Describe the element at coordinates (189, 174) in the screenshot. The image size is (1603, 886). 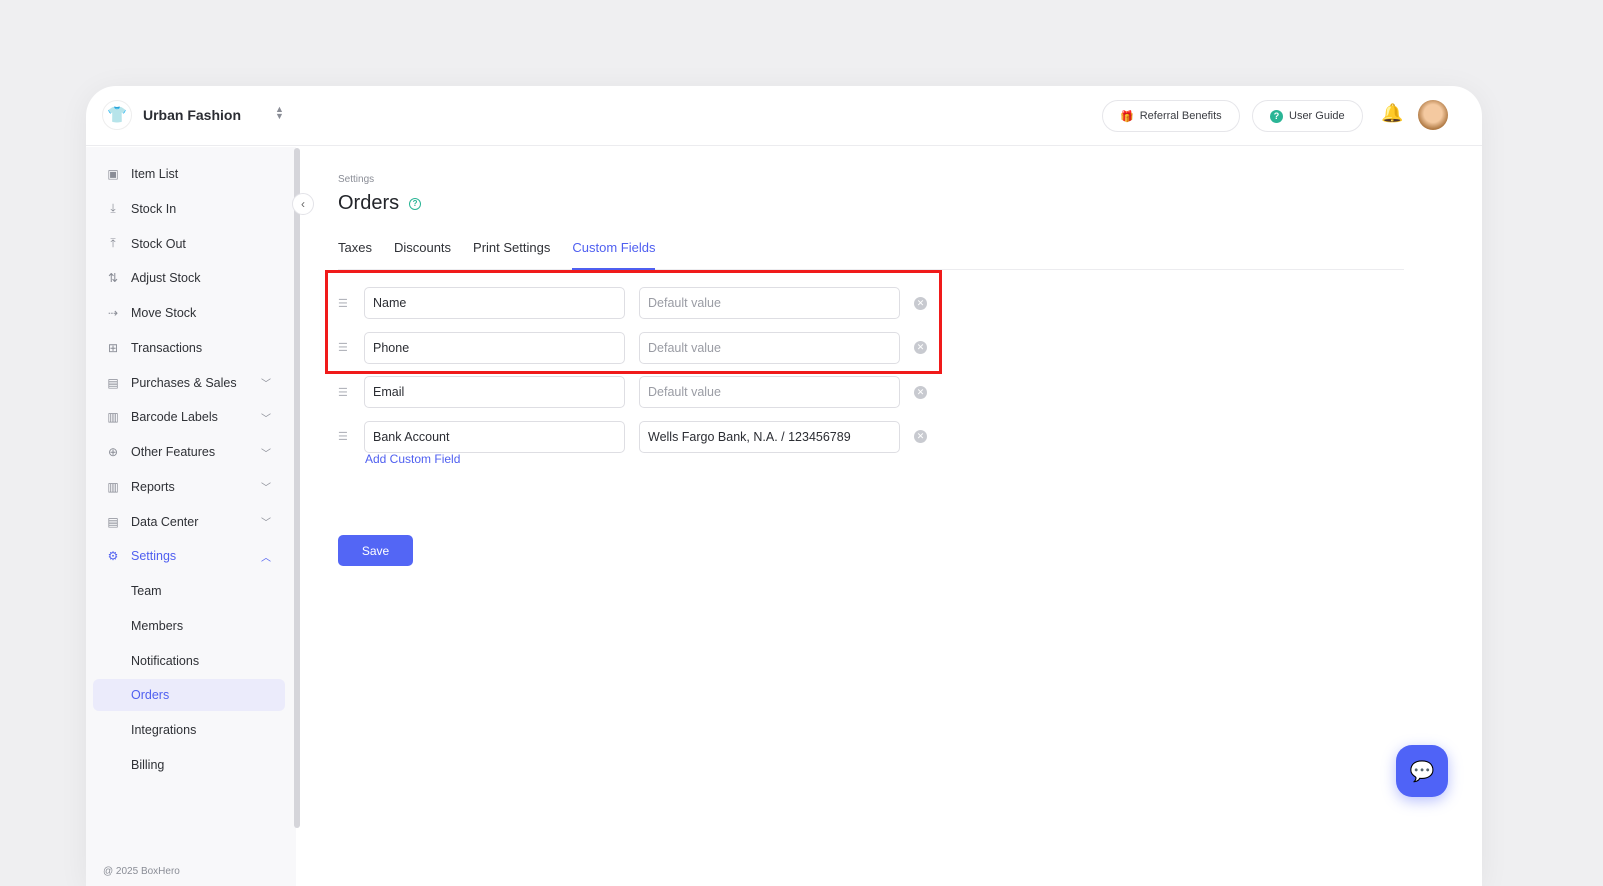
I see `sidebar-item-item-list: ▣ Item List` at that location.